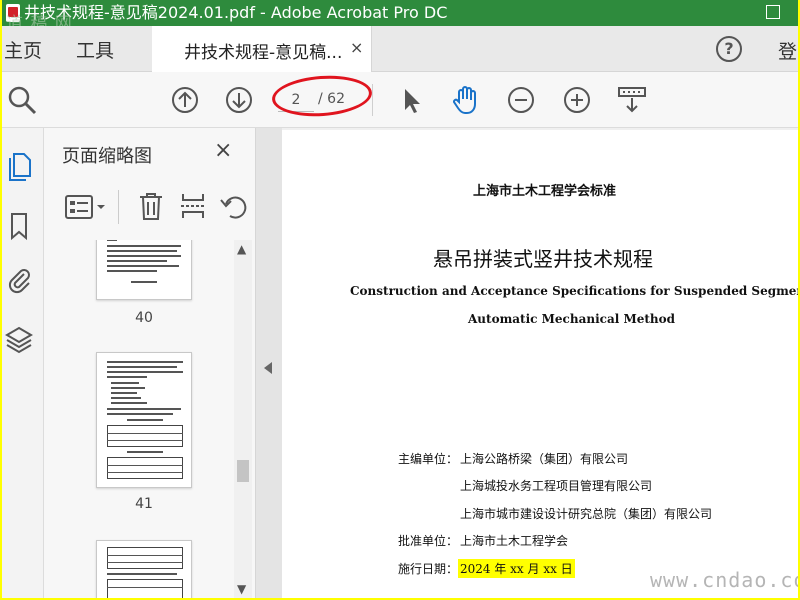 This screenshot has height=600, width=800. I want to click on tab-document: 井技术规程-意见稿... ×, so click(262, 49).